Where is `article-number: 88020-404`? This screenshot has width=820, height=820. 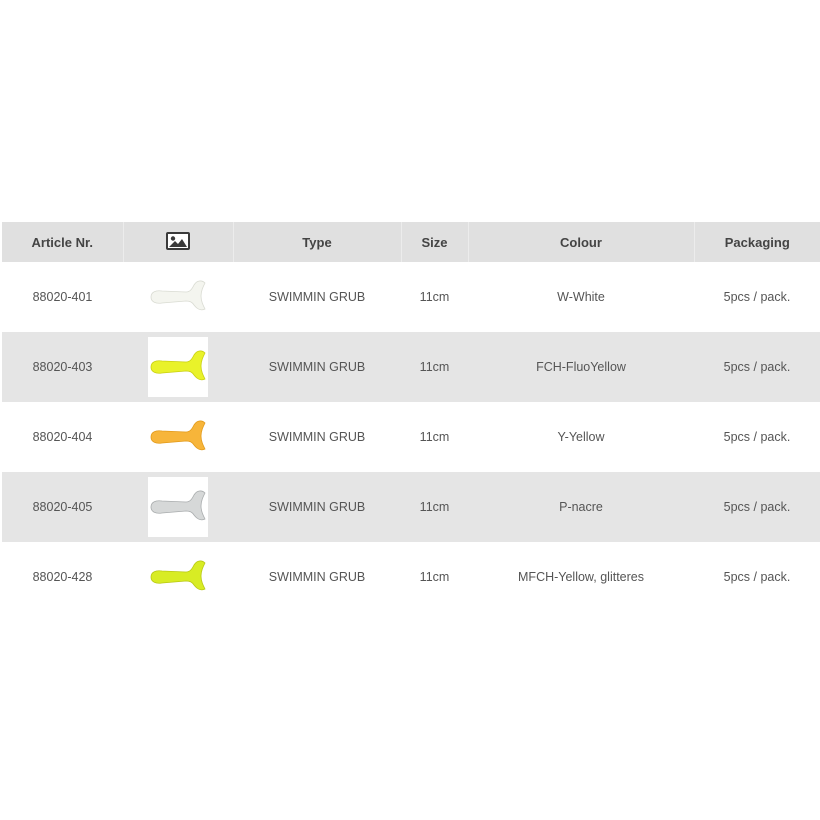
article-number: 88020-404 is located at coordinates (62, 437).